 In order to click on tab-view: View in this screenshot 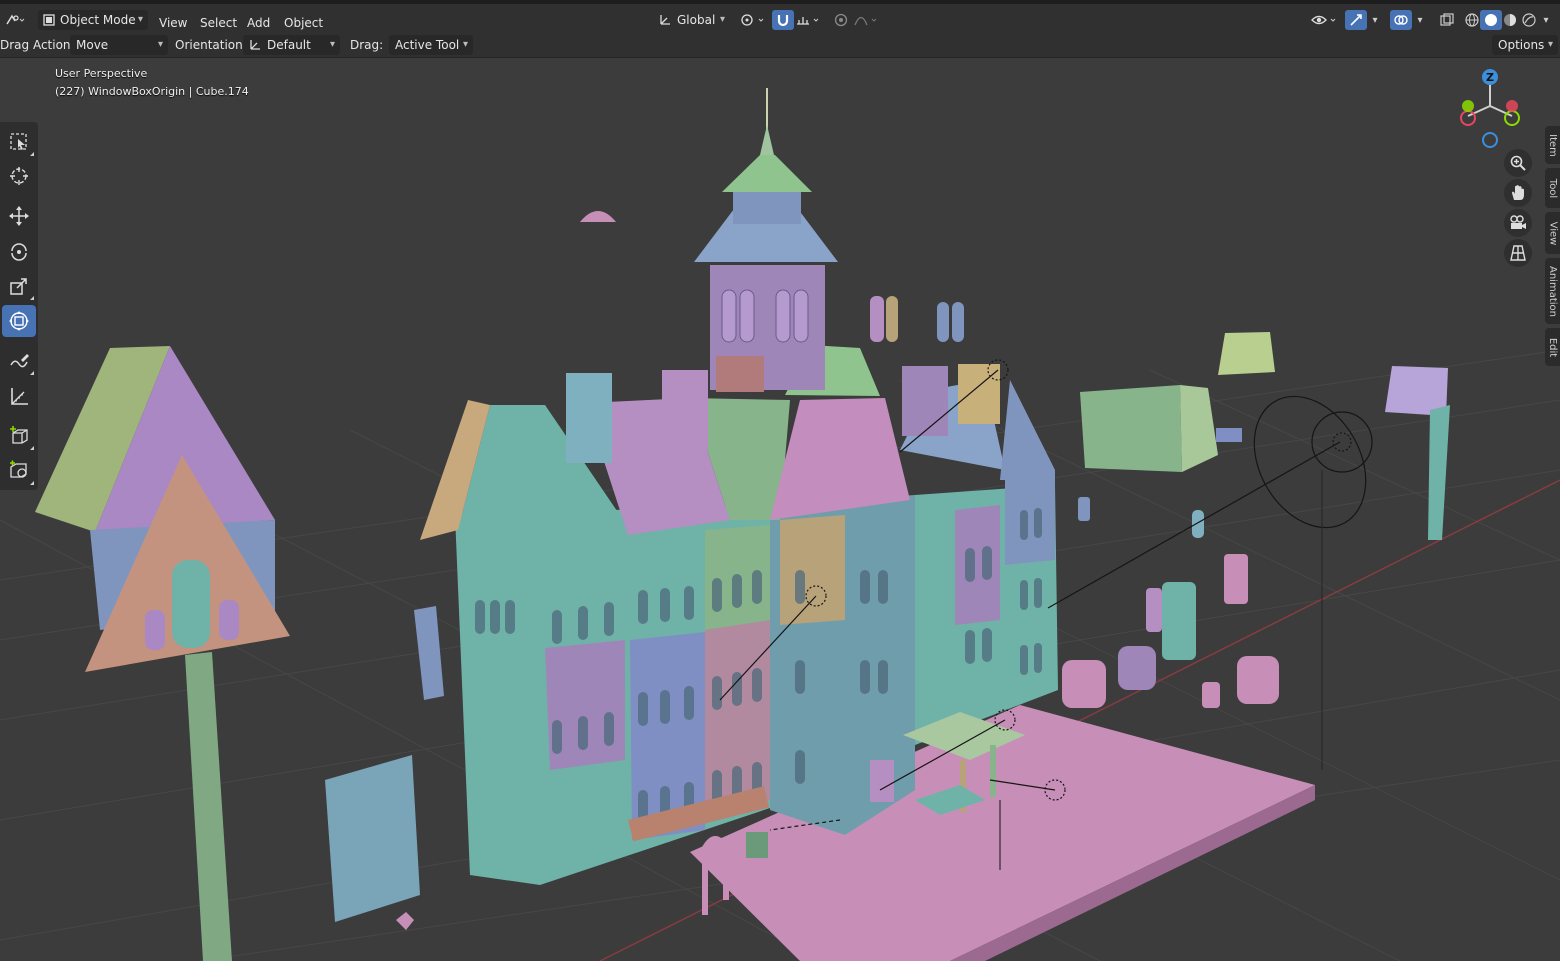, I will do `click(1552, 233)`.